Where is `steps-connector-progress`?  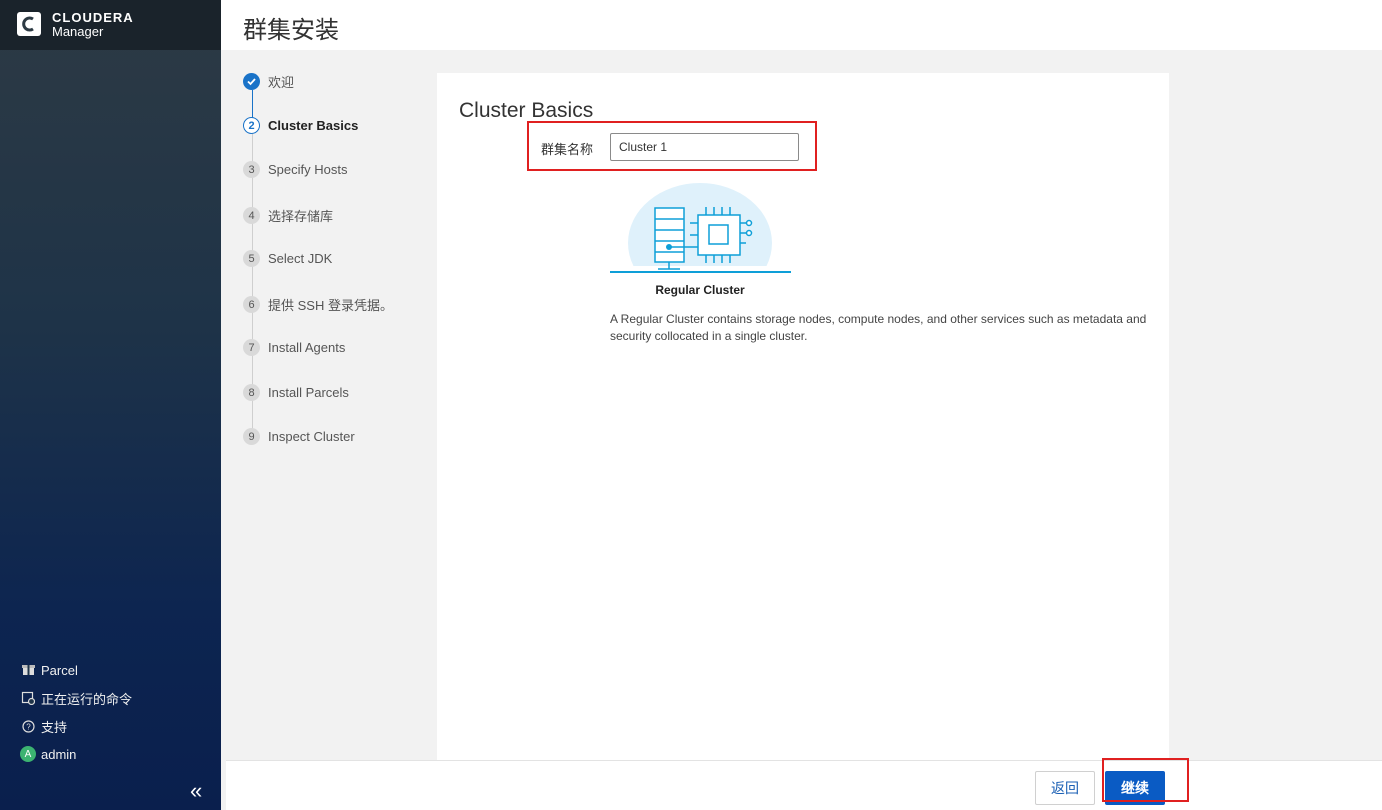
steps-connector-progress is located at coordinates (252, 105).